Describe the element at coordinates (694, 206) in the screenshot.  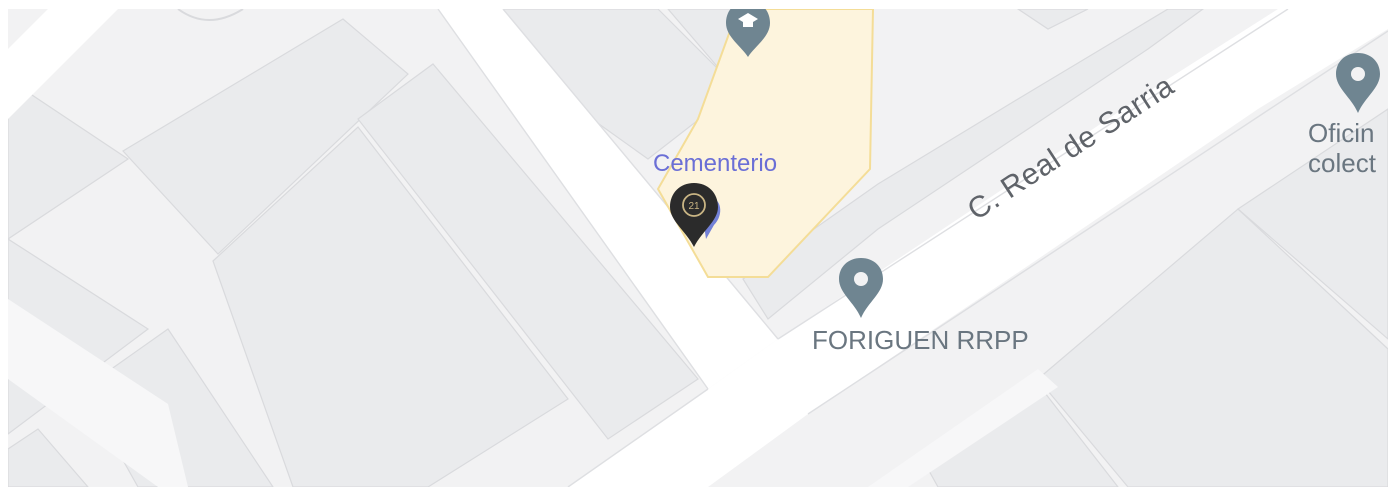
I see `listing-badge-text: 21` at that location.